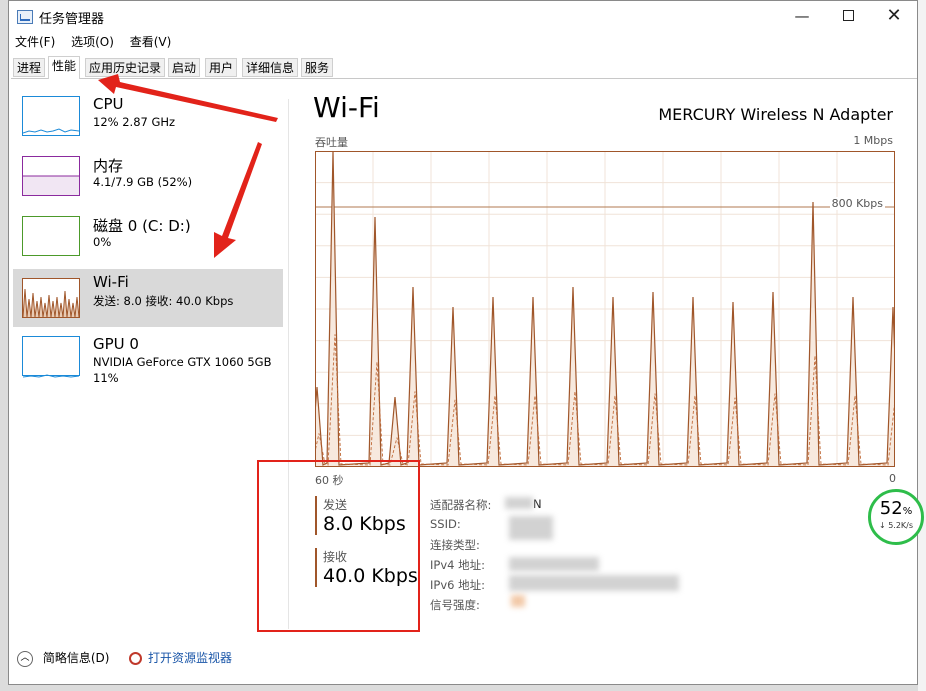  What do you see at coordinates (896, 525) in the screenshot?
I see `widget-speed: ↓ 5.2K/s` at bounding box center [896, 525].